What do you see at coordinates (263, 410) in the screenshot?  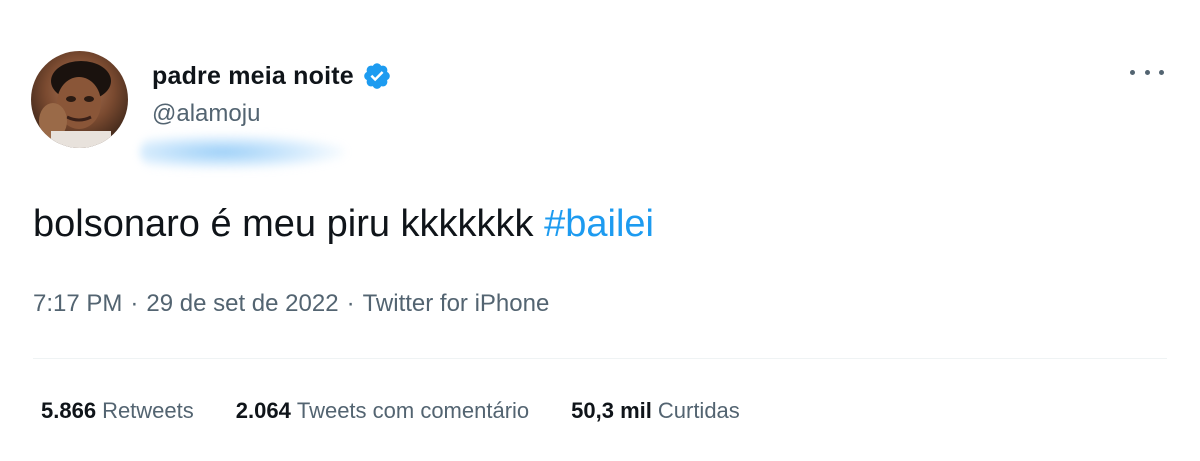 I see `quotes-count: 2.064` at bounding box center [263, 410].